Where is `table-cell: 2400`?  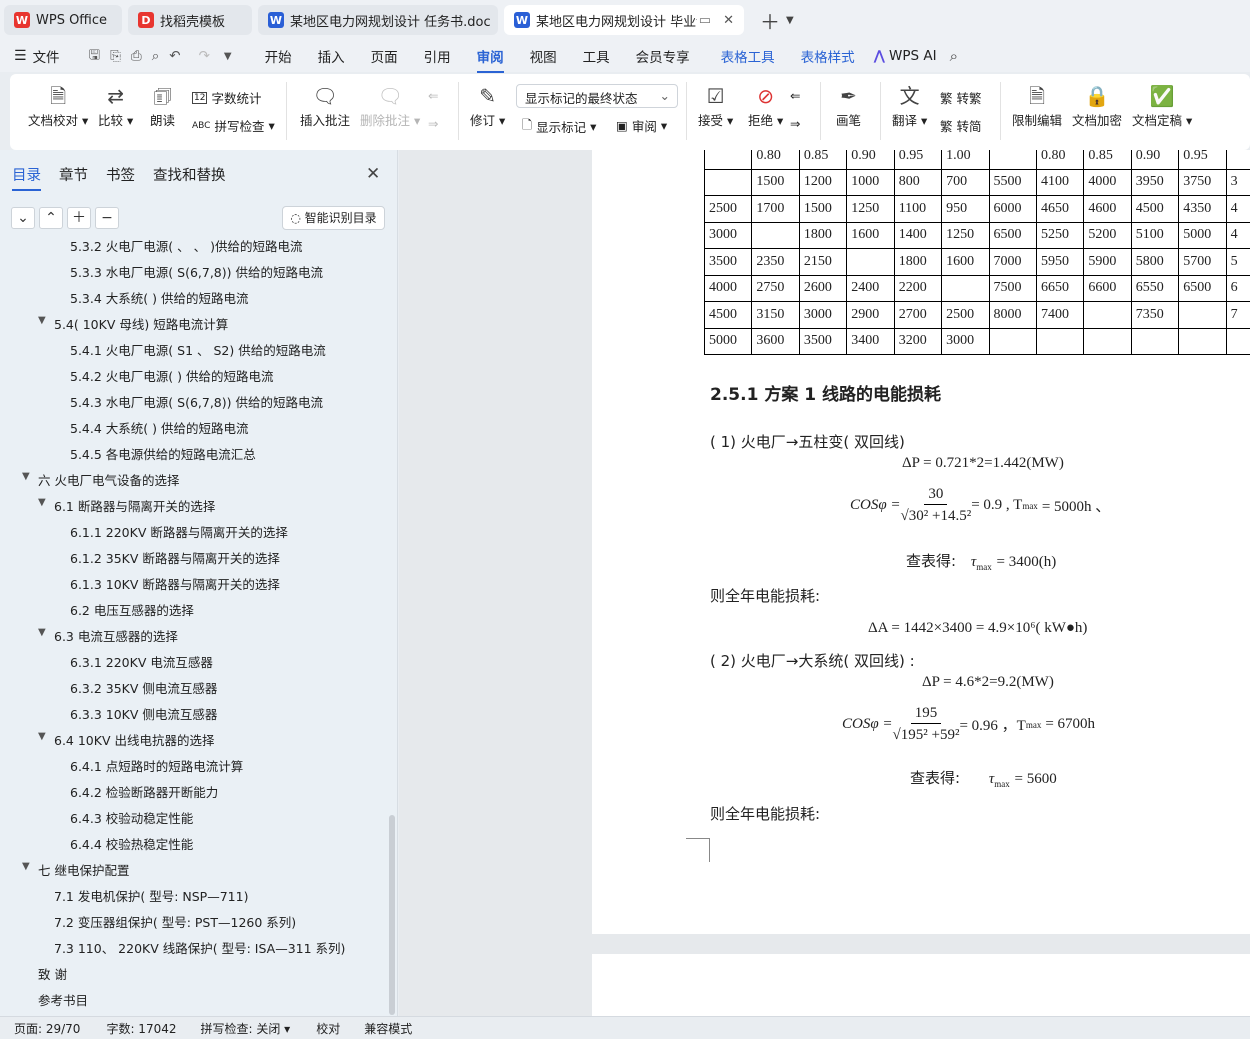
table-cell: 2400 is located at coordinates (870, 288).